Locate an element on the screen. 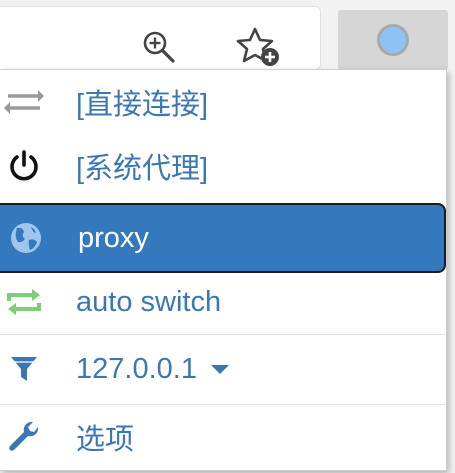  menu-item-label: 选项 is located at coordinates (105, 440).